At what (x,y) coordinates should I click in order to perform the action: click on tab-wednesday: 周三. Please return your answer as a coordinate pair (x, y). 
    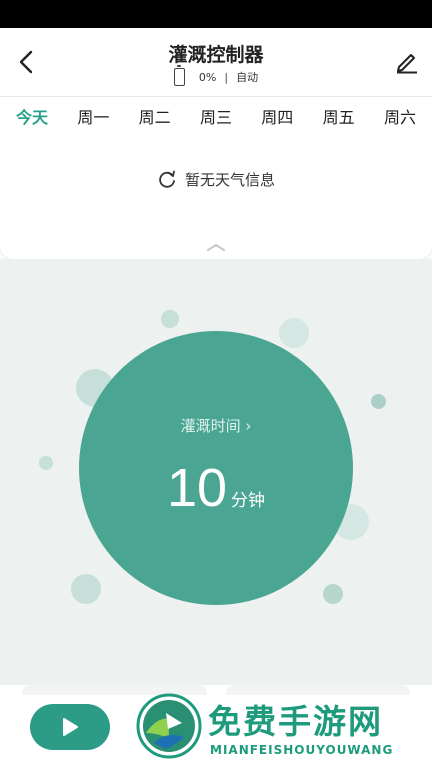
    Looking at the image, I should click on (216, 116).